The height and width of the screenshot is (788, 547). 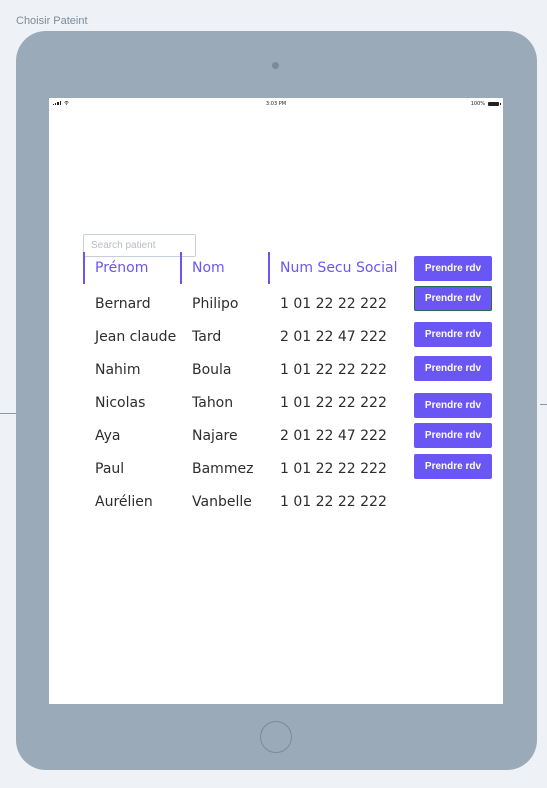 What do you see at coordinates (124, 502) in the screenshot?
I see `cell-prenom: Aurélien` at bounding box center [124, 502].